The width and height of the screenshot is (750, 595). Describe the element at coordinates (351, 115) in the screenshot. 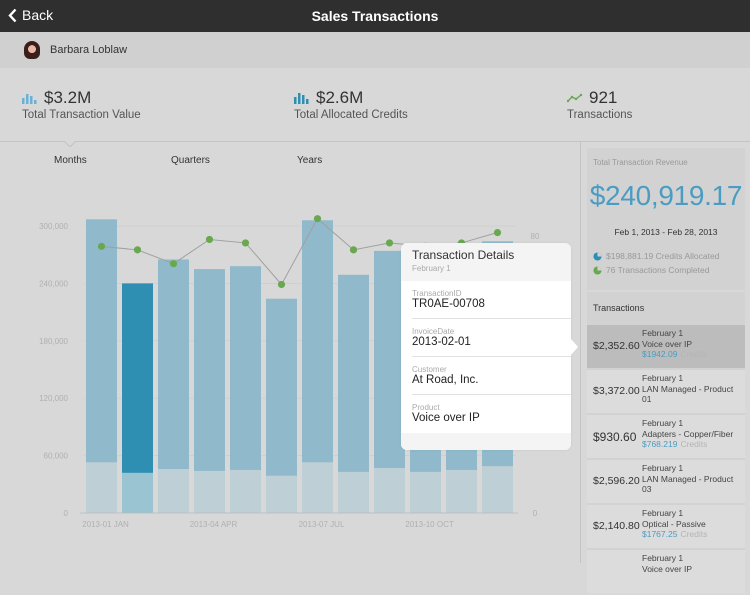

I see `kpi-label: Total Allocated Credits` at that location.